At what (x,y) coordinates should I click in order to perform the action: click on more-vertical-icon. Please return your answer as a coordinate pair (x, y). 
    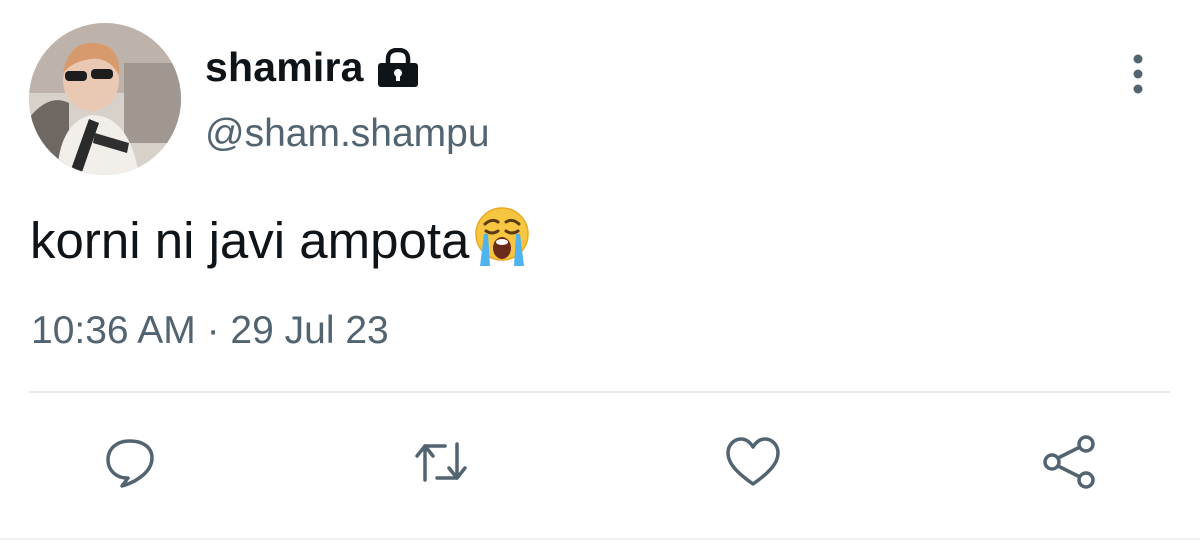
    Looking at the image, I should click on (1138, 74).